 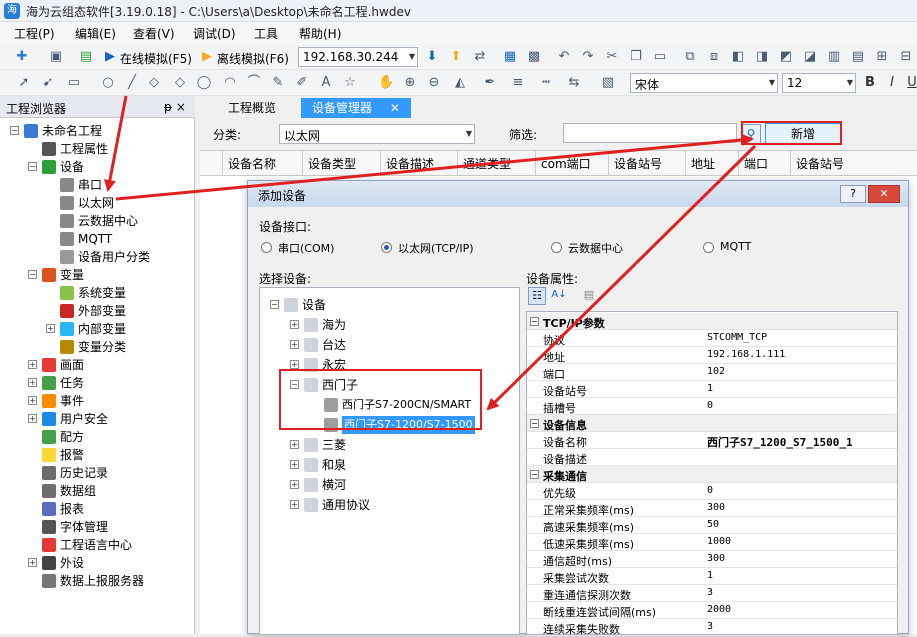 I want to click on property-value: 192.168.1.111, so click(x=746, y=354).